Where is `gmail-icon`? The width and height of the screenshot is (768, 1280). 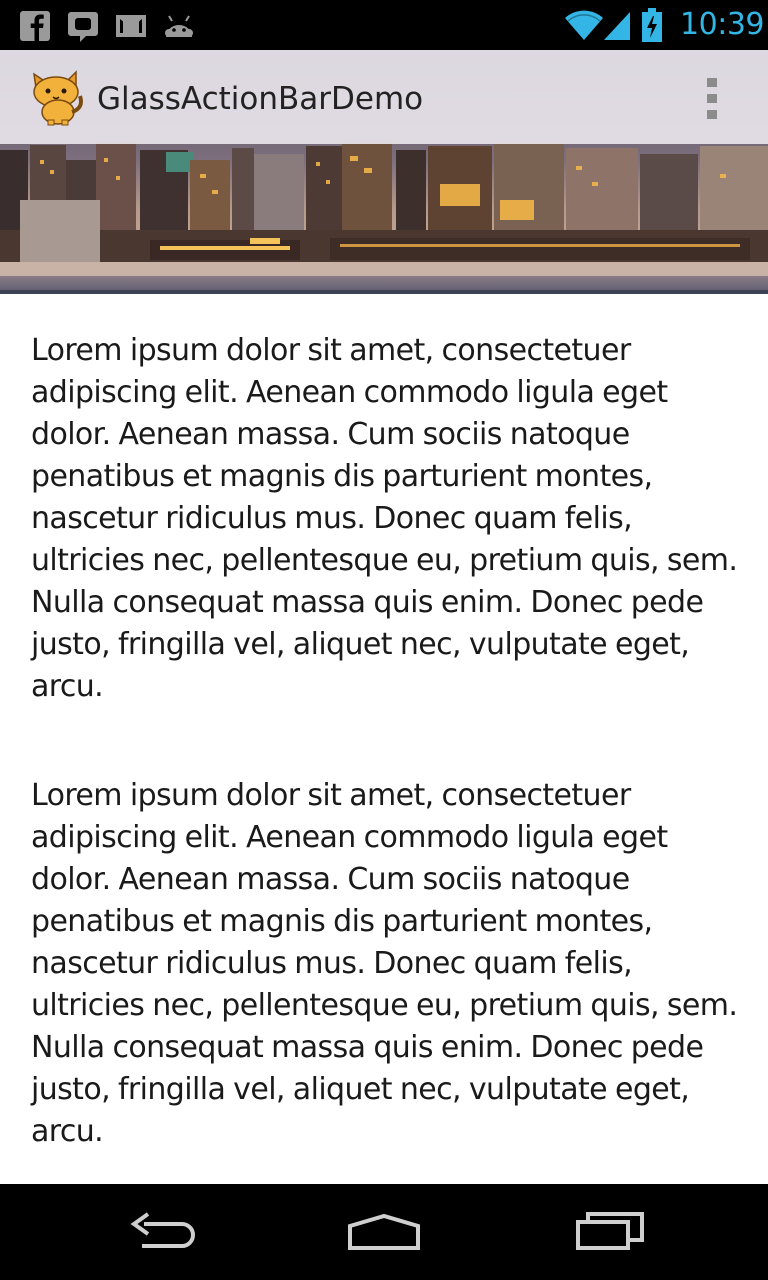
gmail-icon is located at coordinates (131, 26).